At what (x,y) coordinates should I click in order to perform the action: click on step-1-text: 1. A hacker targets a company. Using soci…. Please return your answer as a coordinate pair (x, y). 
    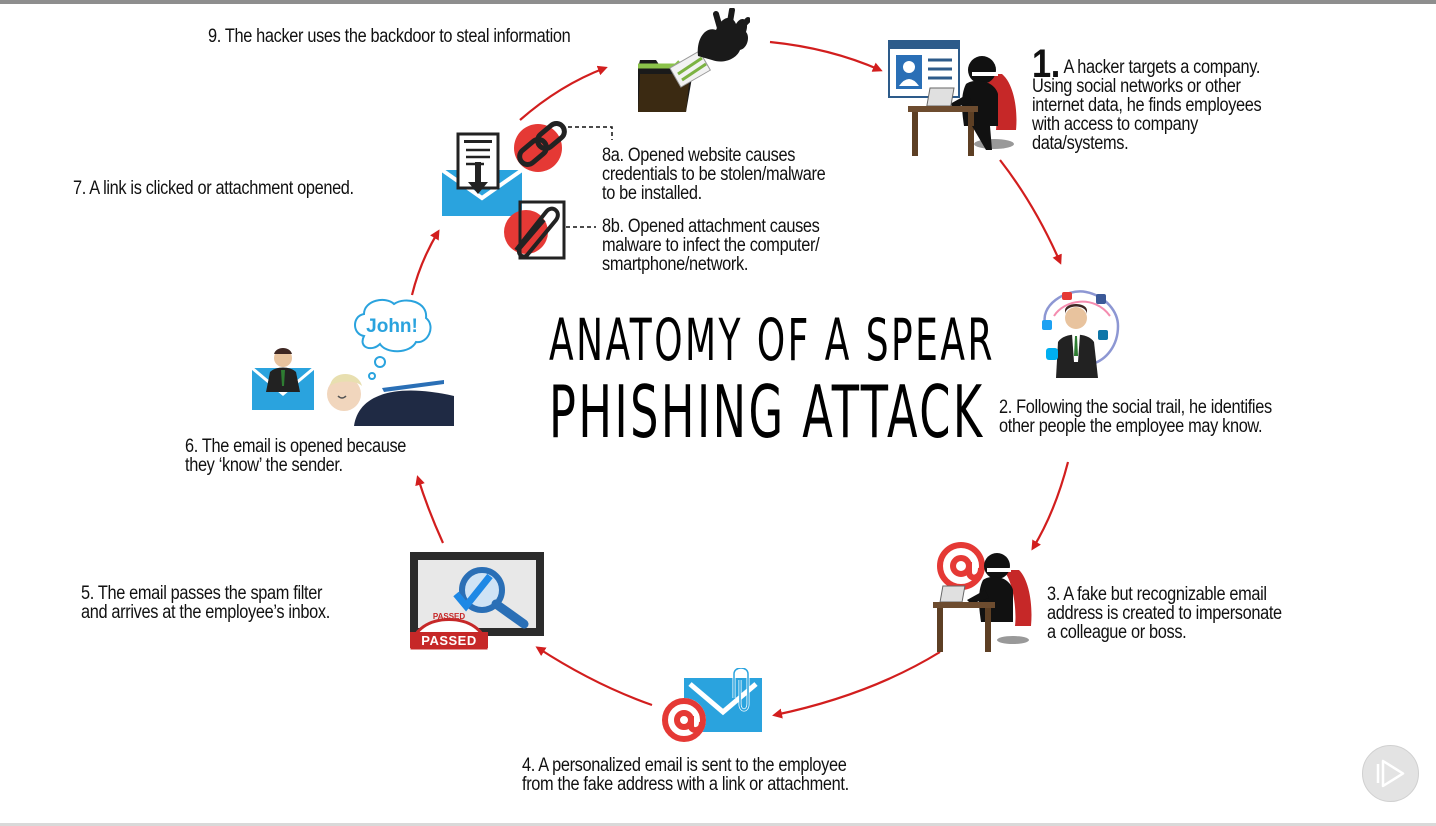
    Looking at the image, I should click on (1147, 95).